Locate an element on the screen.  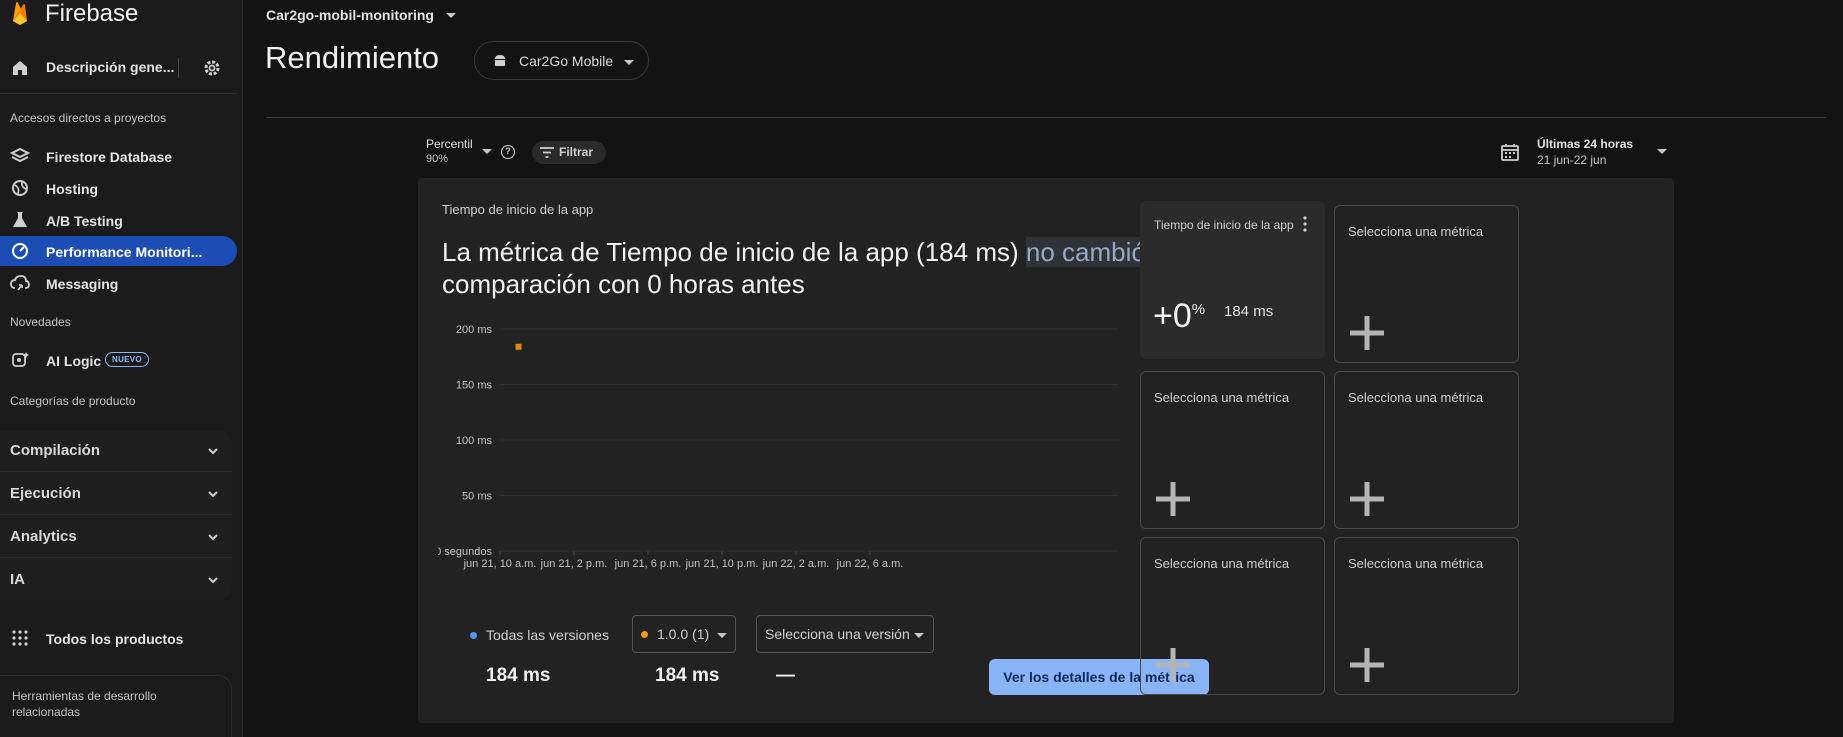
date-range-selector: Últimas 24 horas 21 jun-22 jun is located at coordinates (1586, 153).